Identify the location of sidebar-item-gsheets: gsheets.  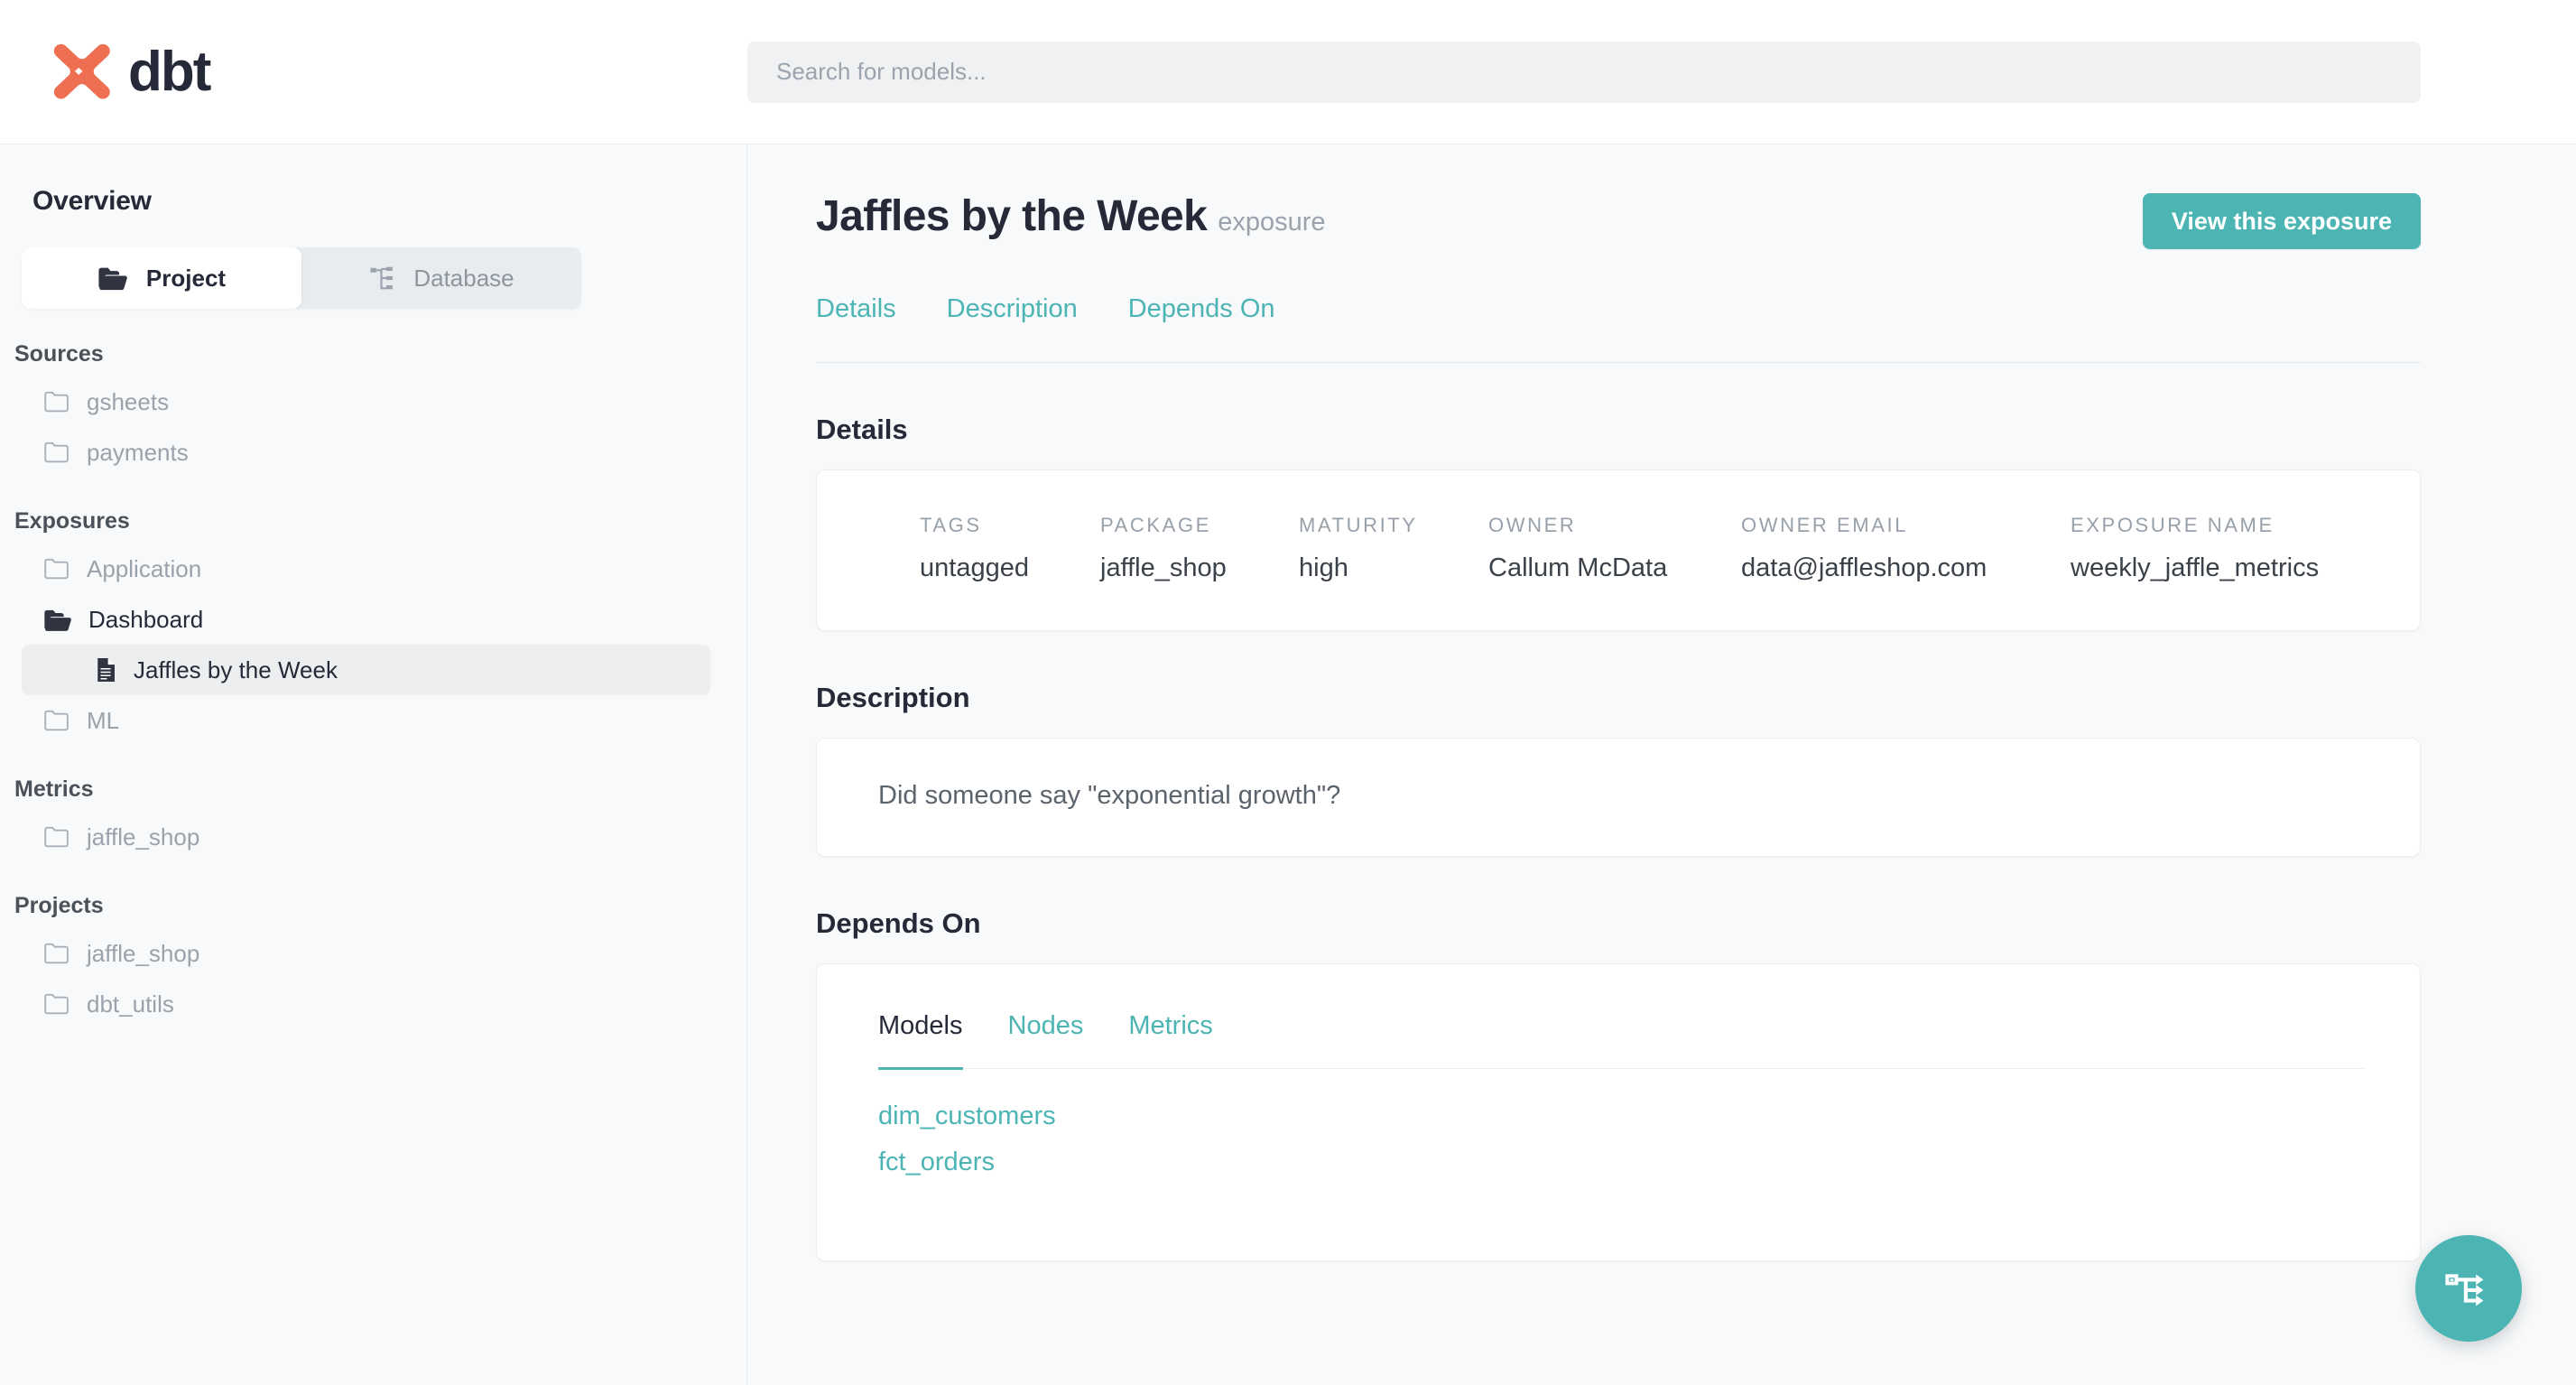
(363, 401).